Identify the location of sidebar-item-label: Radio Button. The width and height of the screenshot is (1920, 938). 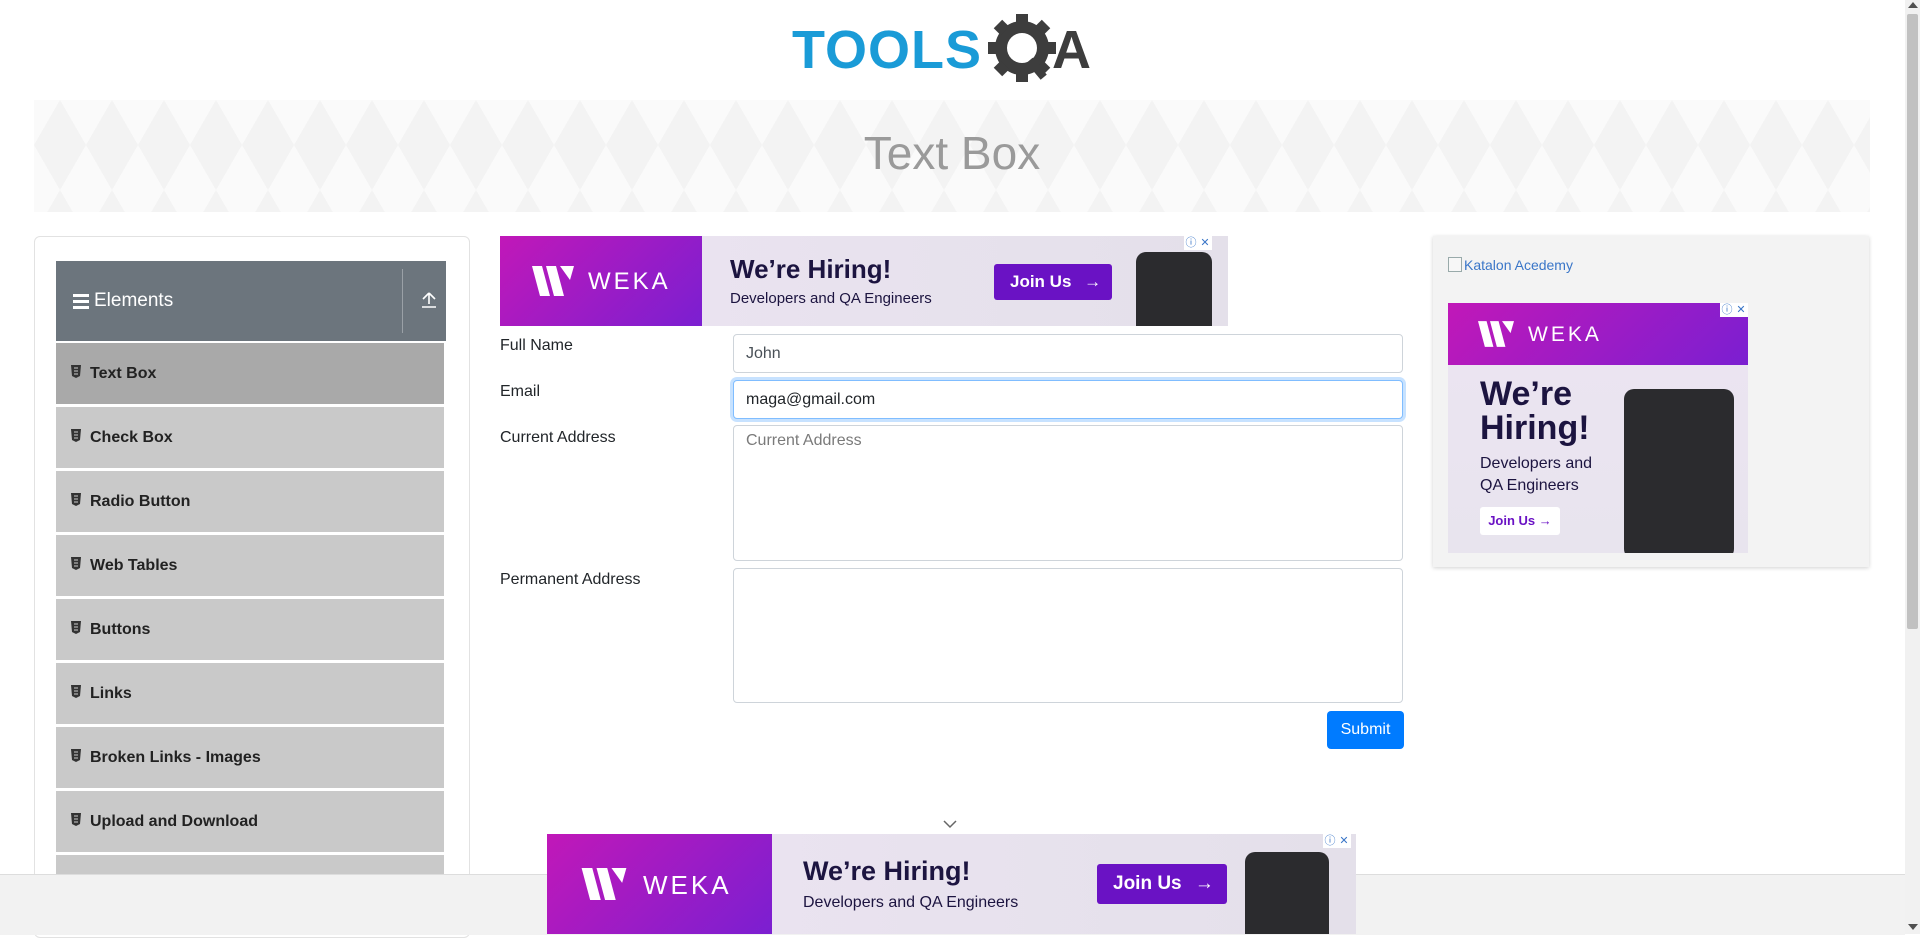
(140, 501).